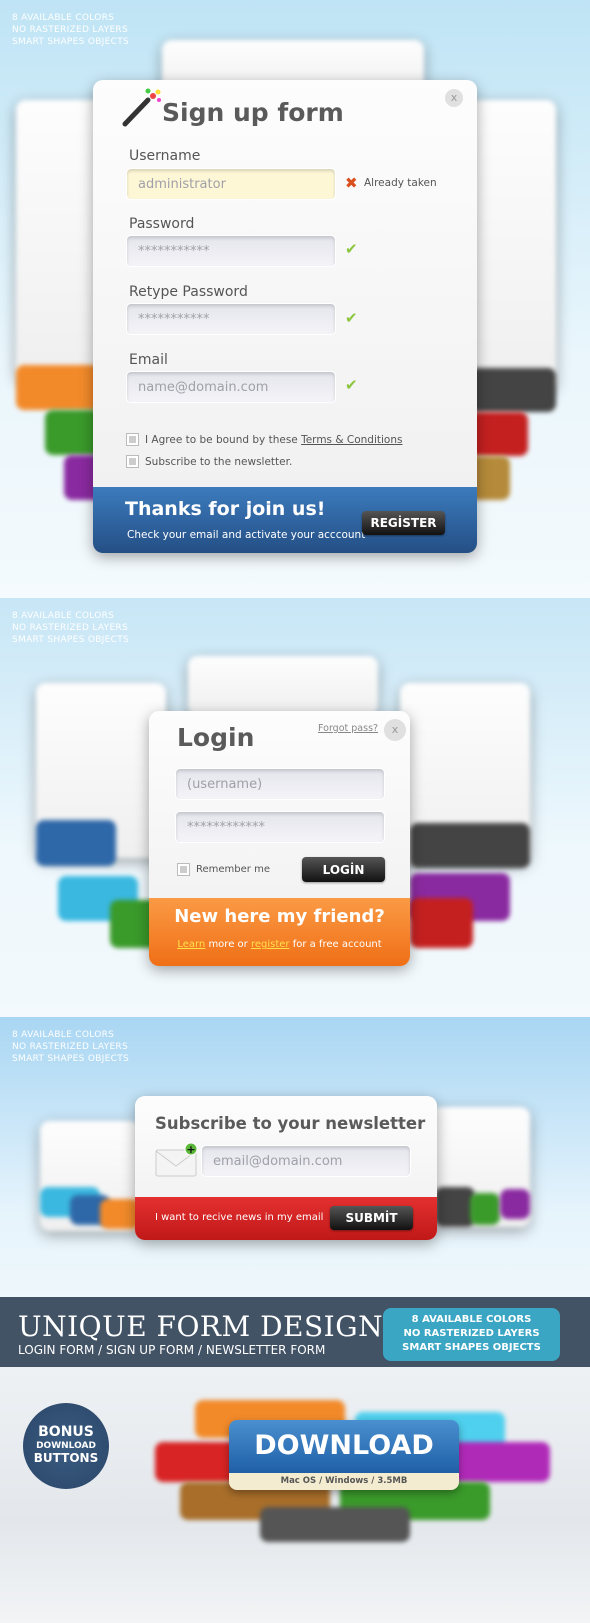 The image size is (590, 1623). I want to click on terms-link: Terms & Conditions, so click(351, 440).